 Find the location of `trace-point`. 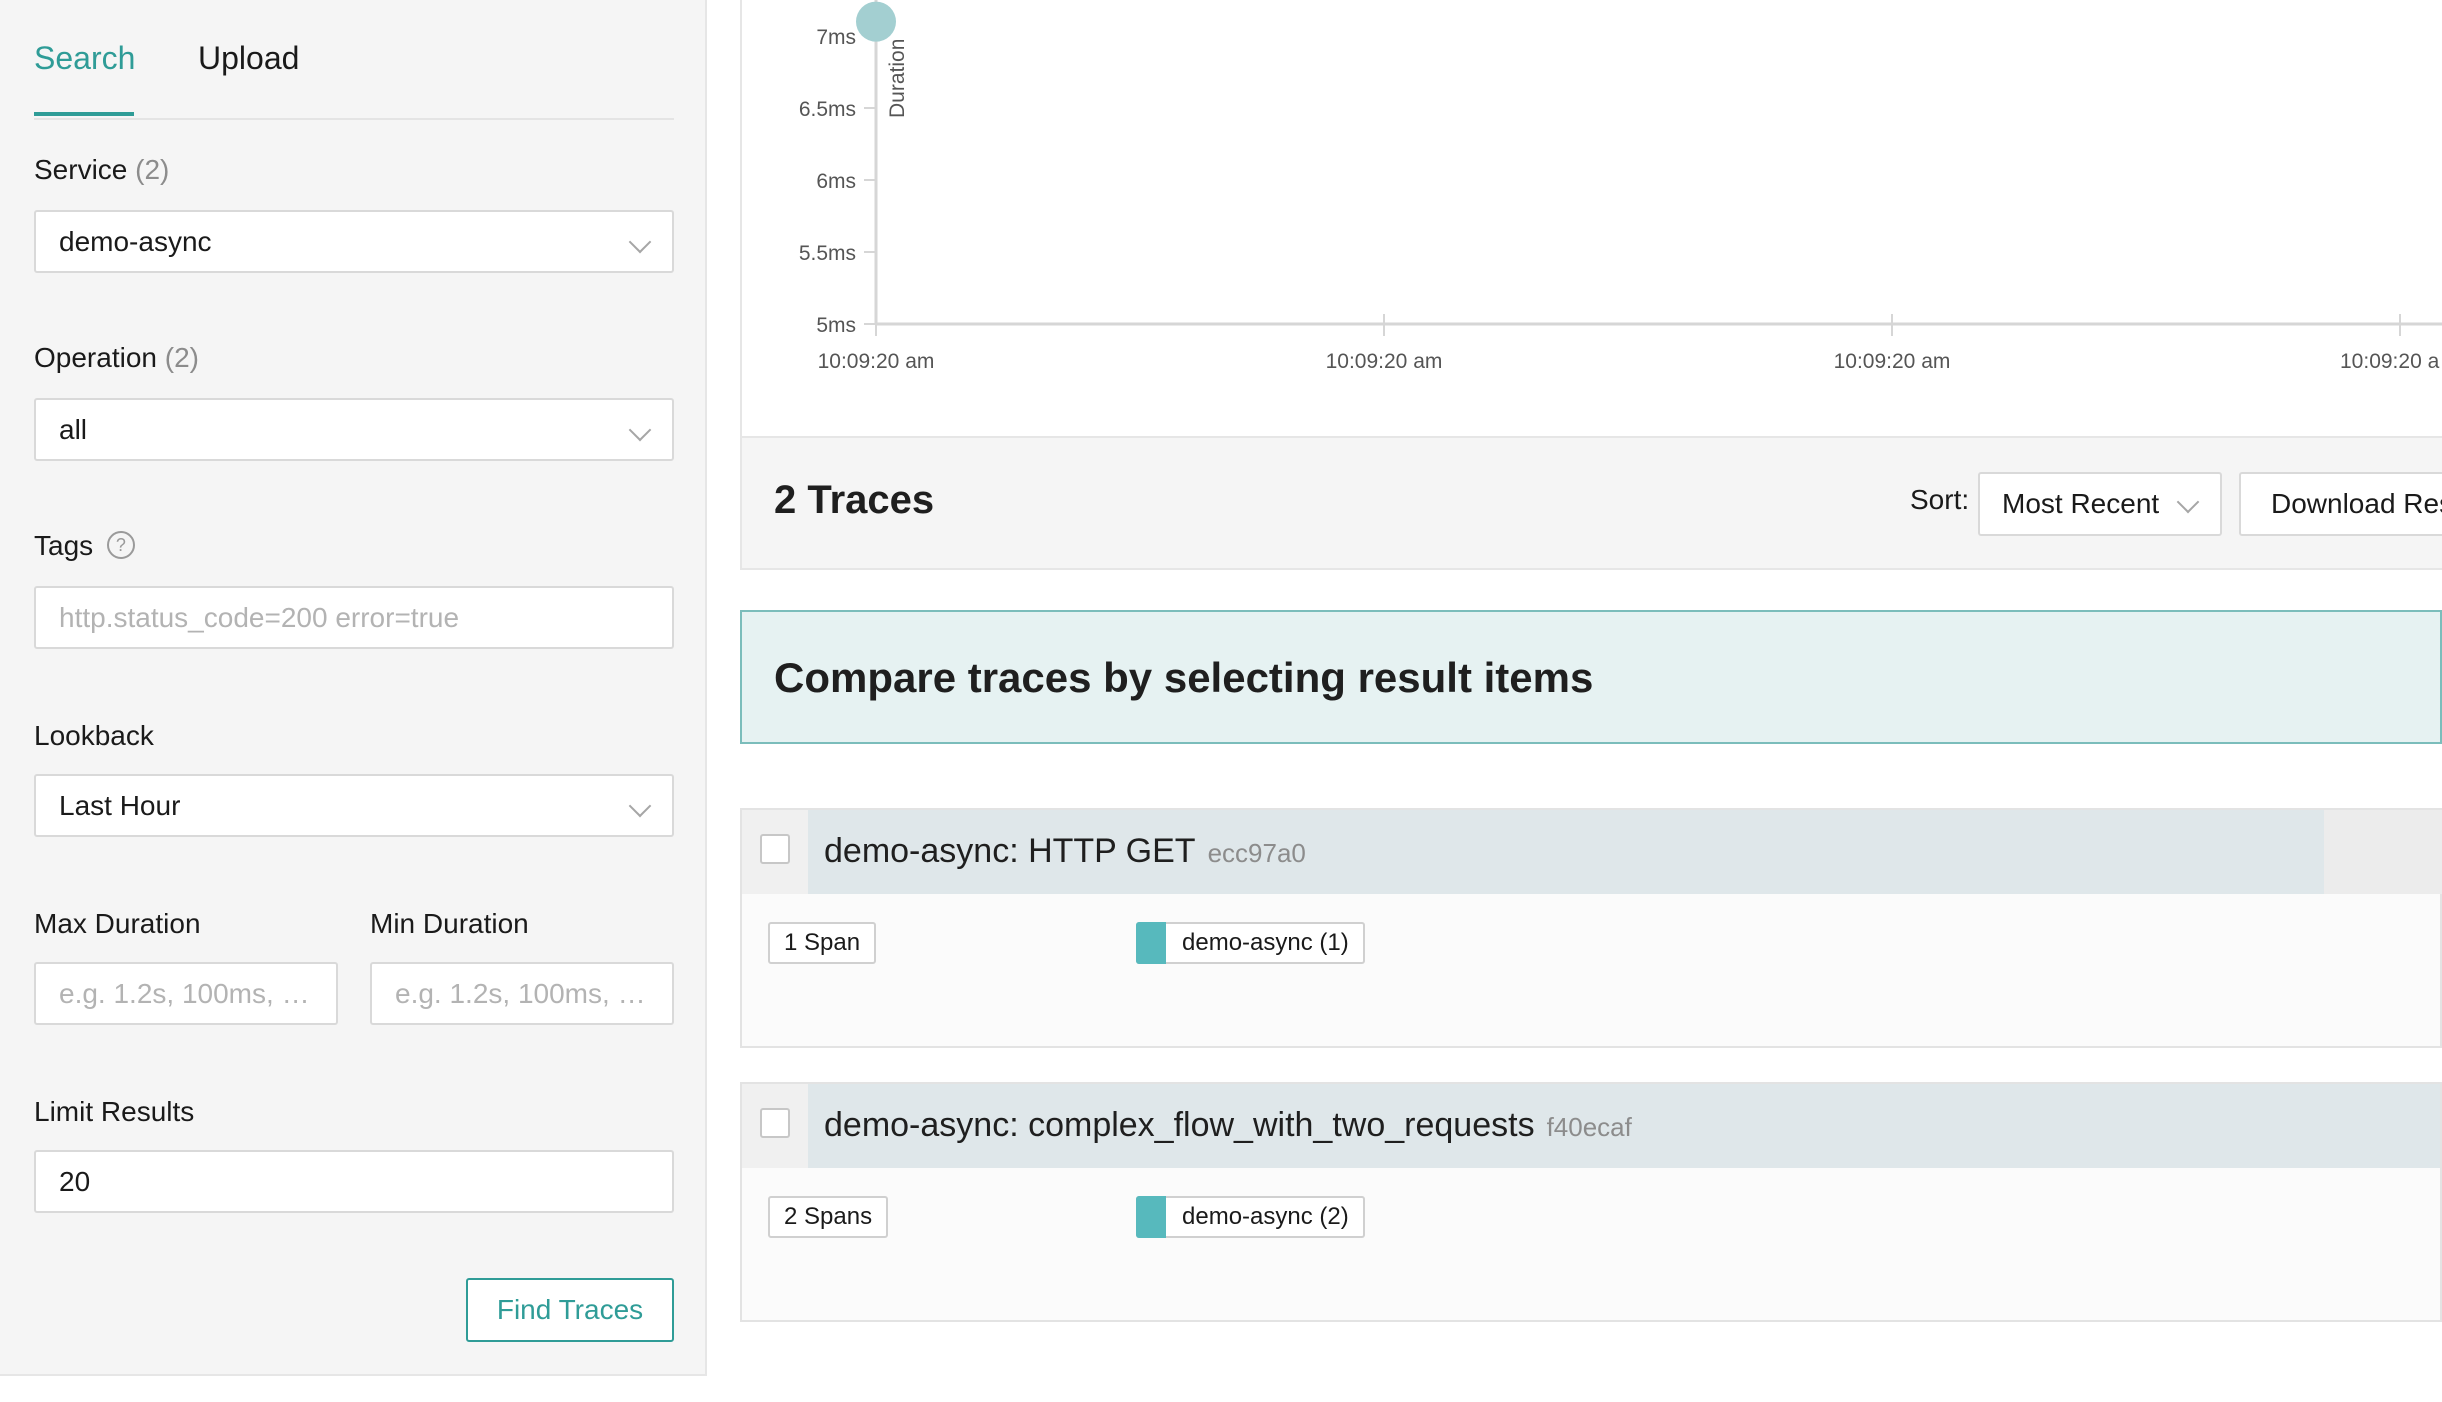

trace-point is located at coordinates (876, 21).